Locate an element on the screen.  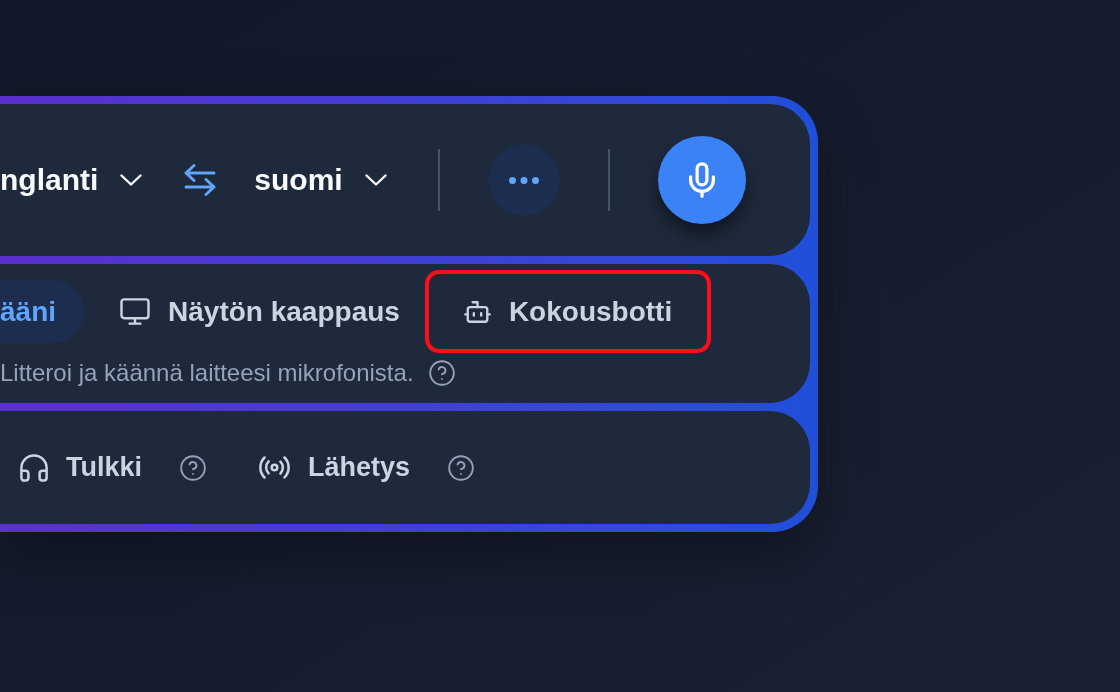
swap-languages-button is located at coordinates (200, 180).